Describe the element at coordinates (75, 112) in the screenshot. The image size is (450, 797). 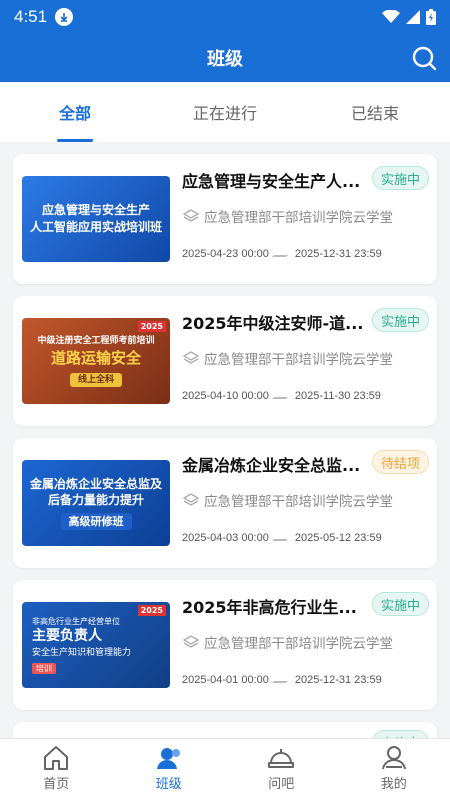
I see `tab-all: 全部` at that location.